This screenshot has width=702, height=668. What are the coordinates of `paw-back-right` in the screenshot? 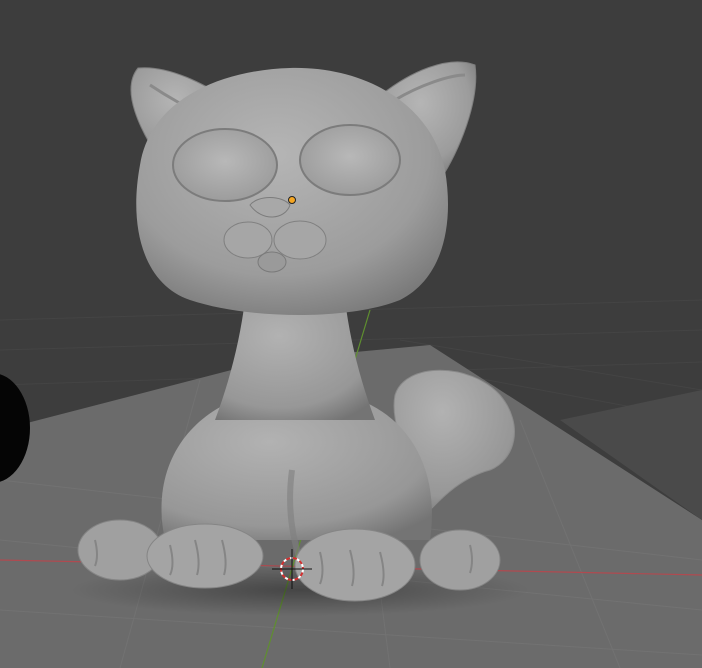 It's located at (460, 560).